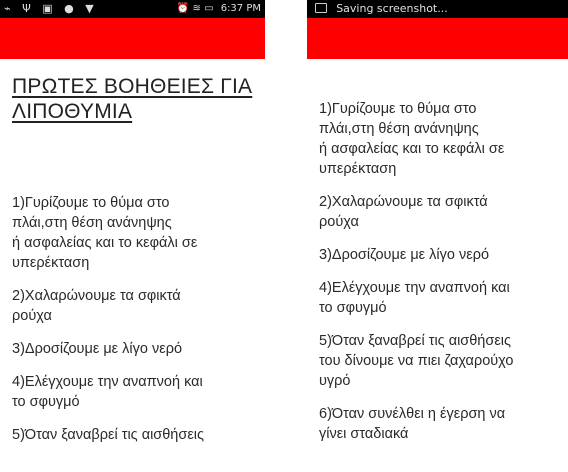  What do you see at coordinates (132, 9) in the screenshot?
I see `status-bar: ⌁ Ψ ▣ ● ▼ ⏰ ≋ ▭ 6:37 PM` at bounding box center [132, 9].